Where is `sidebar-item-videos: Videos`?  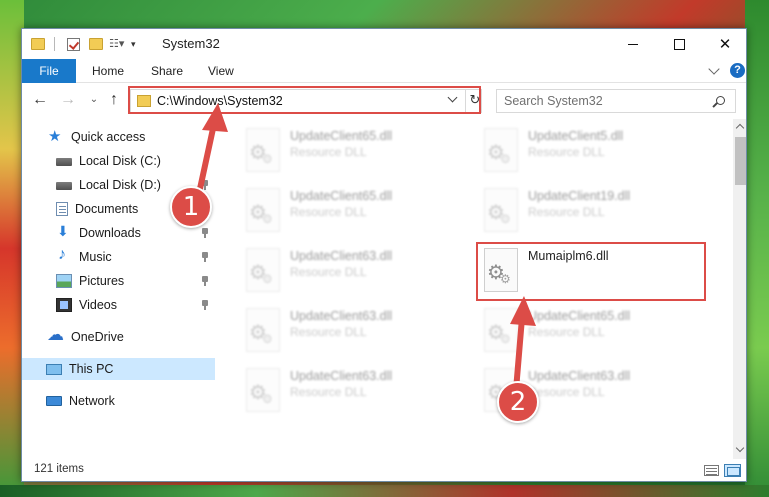
sidebar-item-videos: Videos is located at coordinates (118, 305).